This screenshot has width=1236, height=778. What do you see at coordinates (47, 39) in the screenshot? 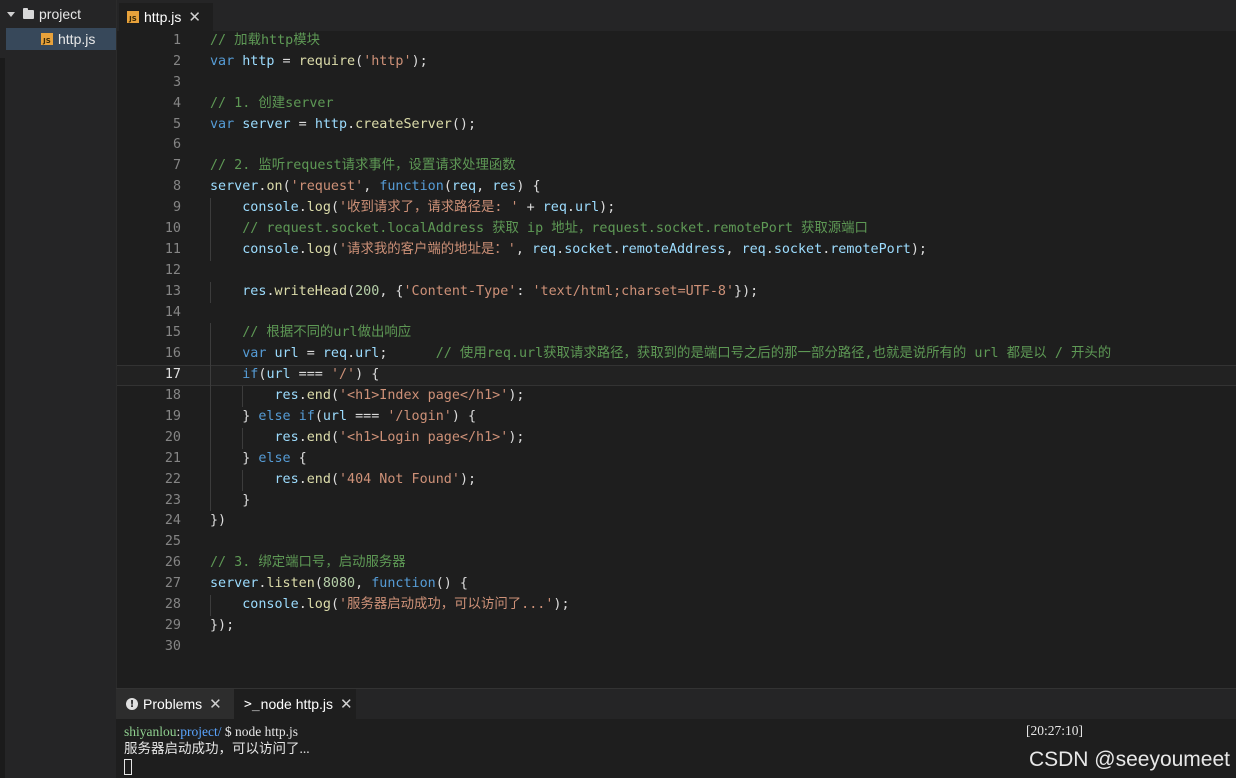
I see `js-file-icon: JS` at bounding box center [47, 39].